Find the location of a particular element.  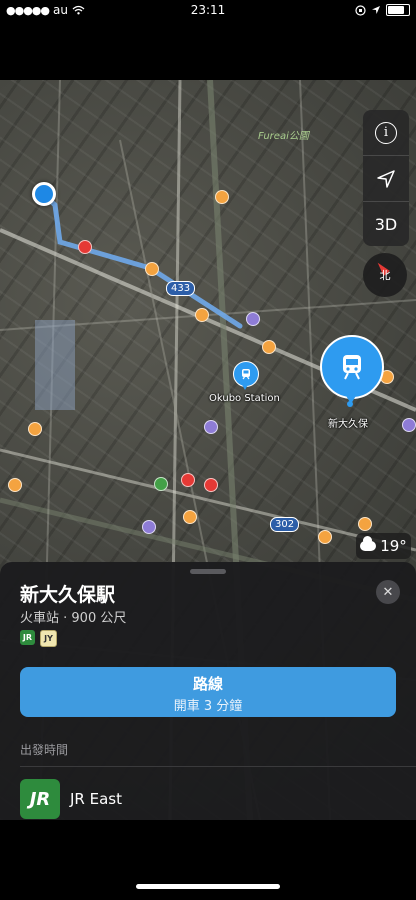

compass-north-label: 北 is located at coordinates (385, 275).